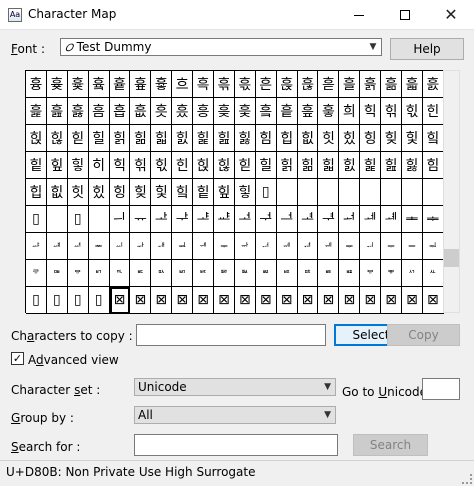 This screenshot has height=486, width=474. Describe the element at coordinates (287, 246) in the screenshot. I see `character-cell: ᆐ` at that location.